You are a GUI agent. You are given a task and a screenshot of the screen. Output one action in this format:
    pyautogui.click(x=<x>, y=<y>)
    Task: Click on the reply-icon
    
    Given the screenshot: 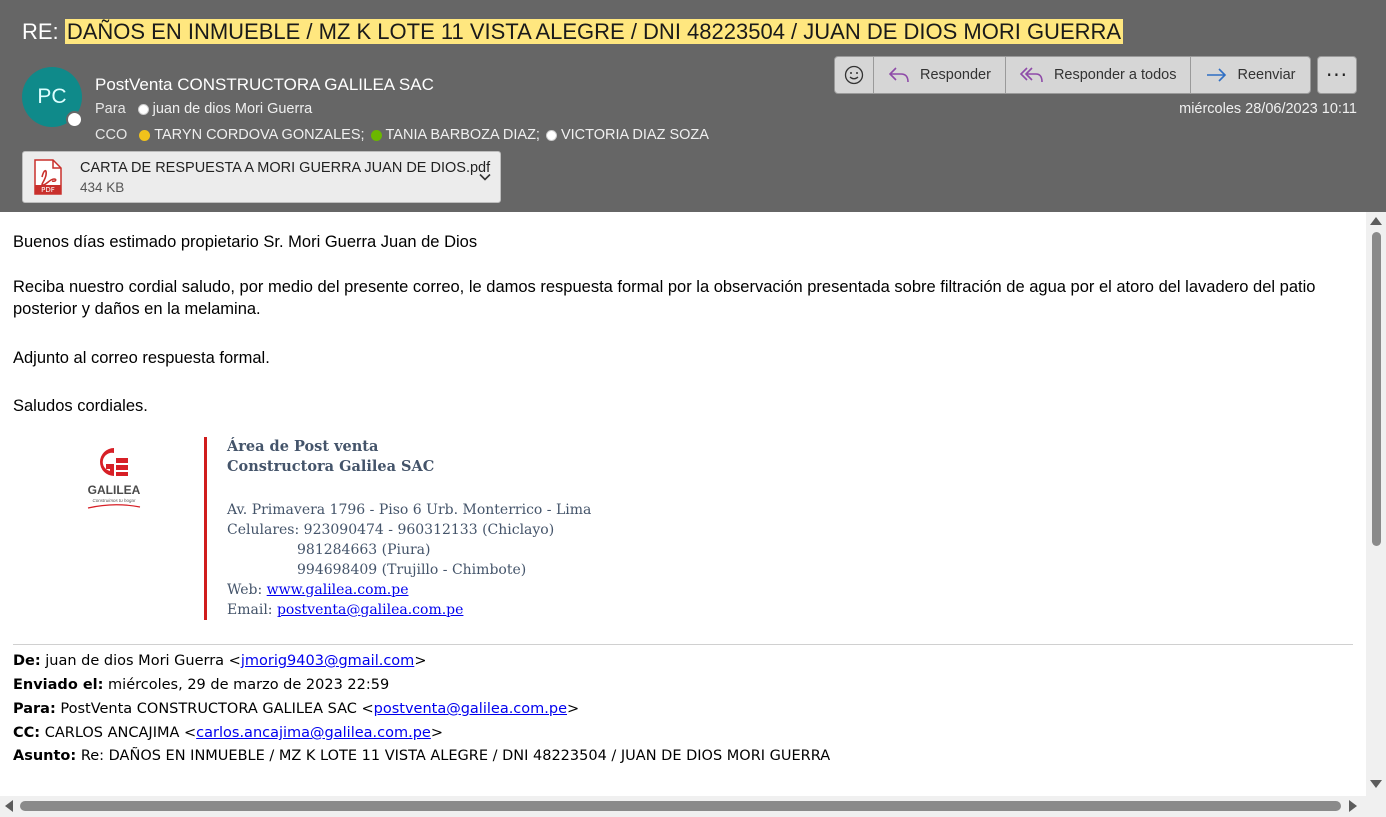 What is the action you would take?
    pyautogui.click(x=898, y=75)
    